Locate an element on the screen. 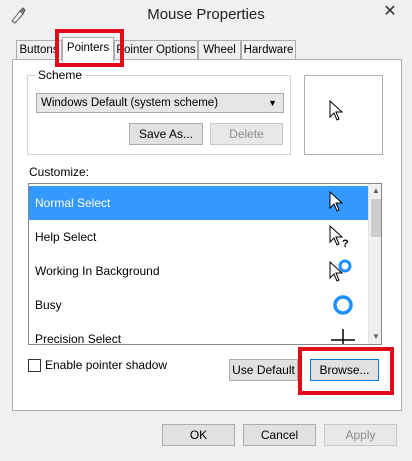 The image size is (412, 461). scheme-legend: Scheme is located at coordinates (60, 75).